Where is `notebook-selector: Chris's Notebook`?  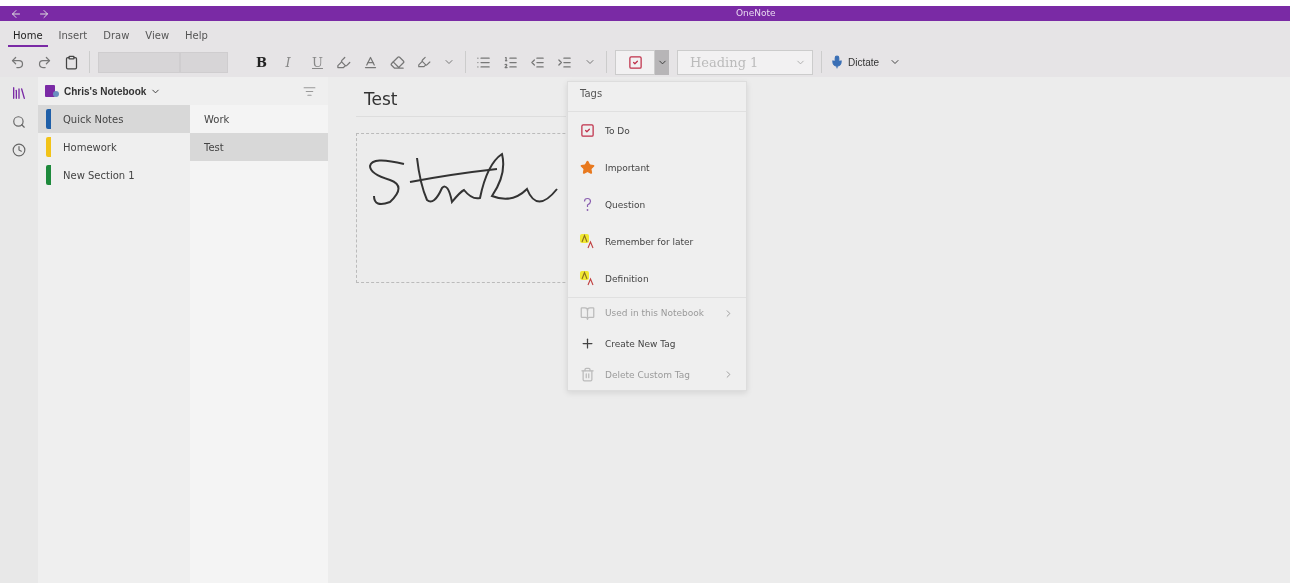
notebook-selector: Chris's Notebook is located at coordinates (103, 91).